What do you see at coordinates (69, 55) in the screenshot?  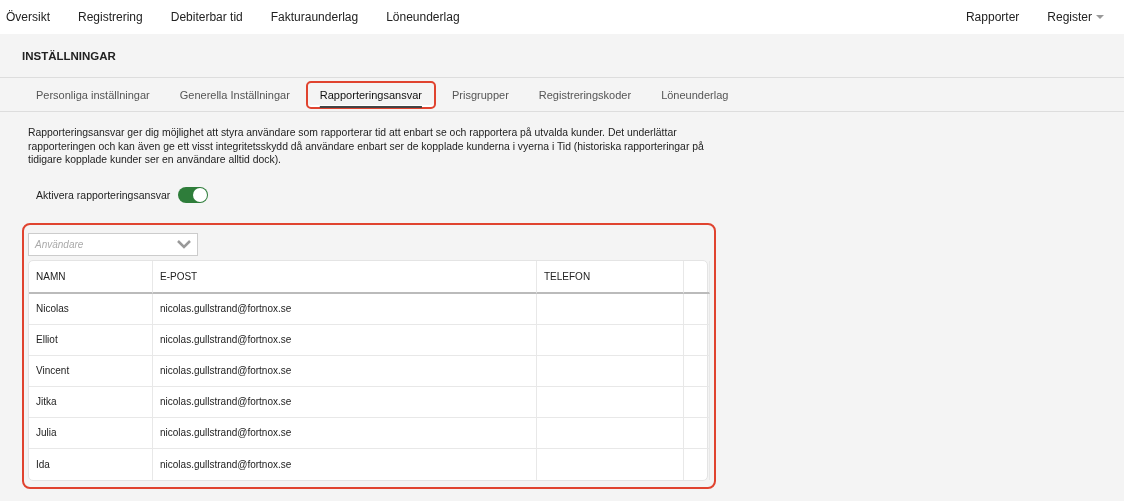 I see `page-title: INSTÄLLNINGAR` at bounding box center [69, 55].